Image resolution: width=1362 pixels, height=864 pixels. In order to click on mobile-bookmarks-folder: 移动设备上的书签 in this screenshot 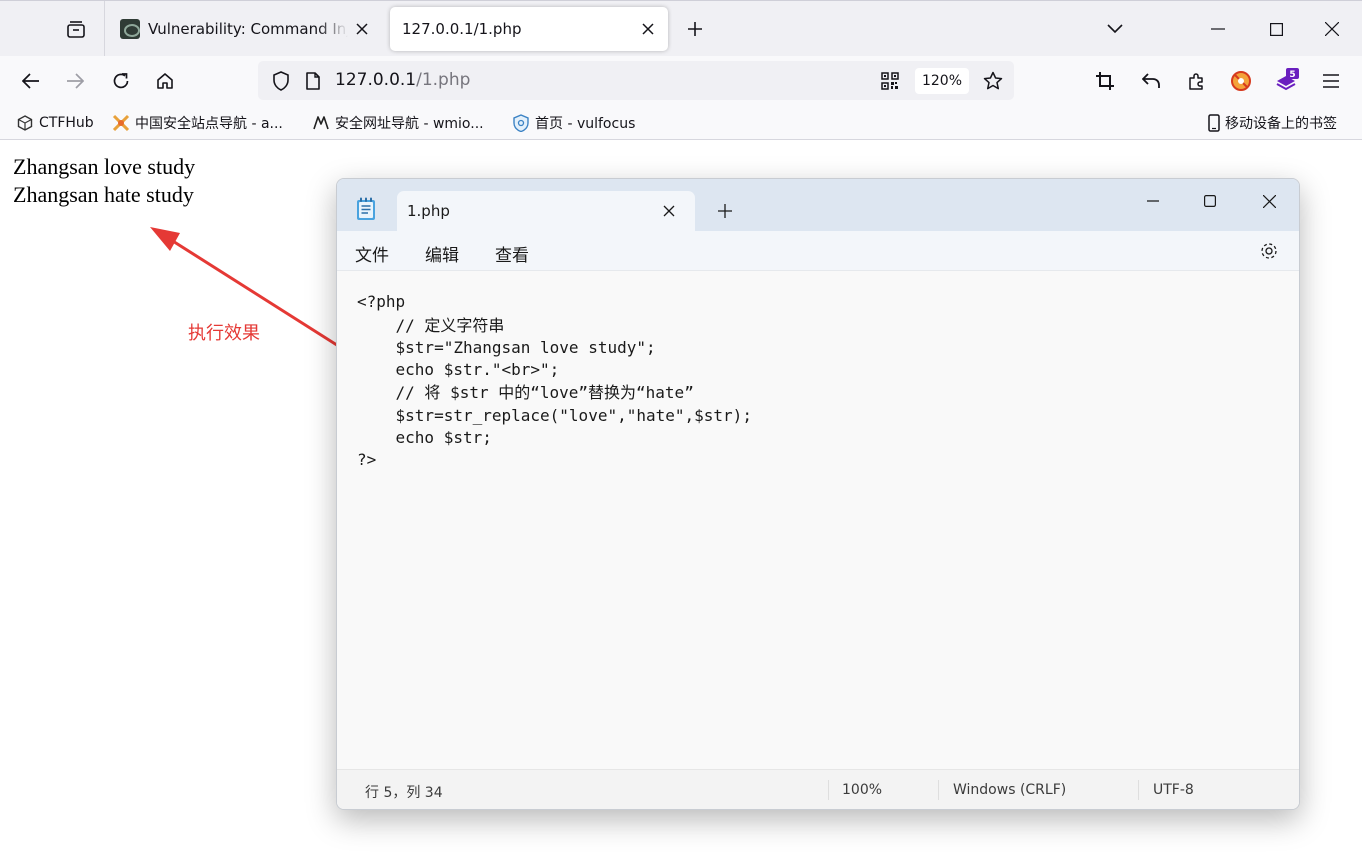, I will do `click(1272, 123)`.